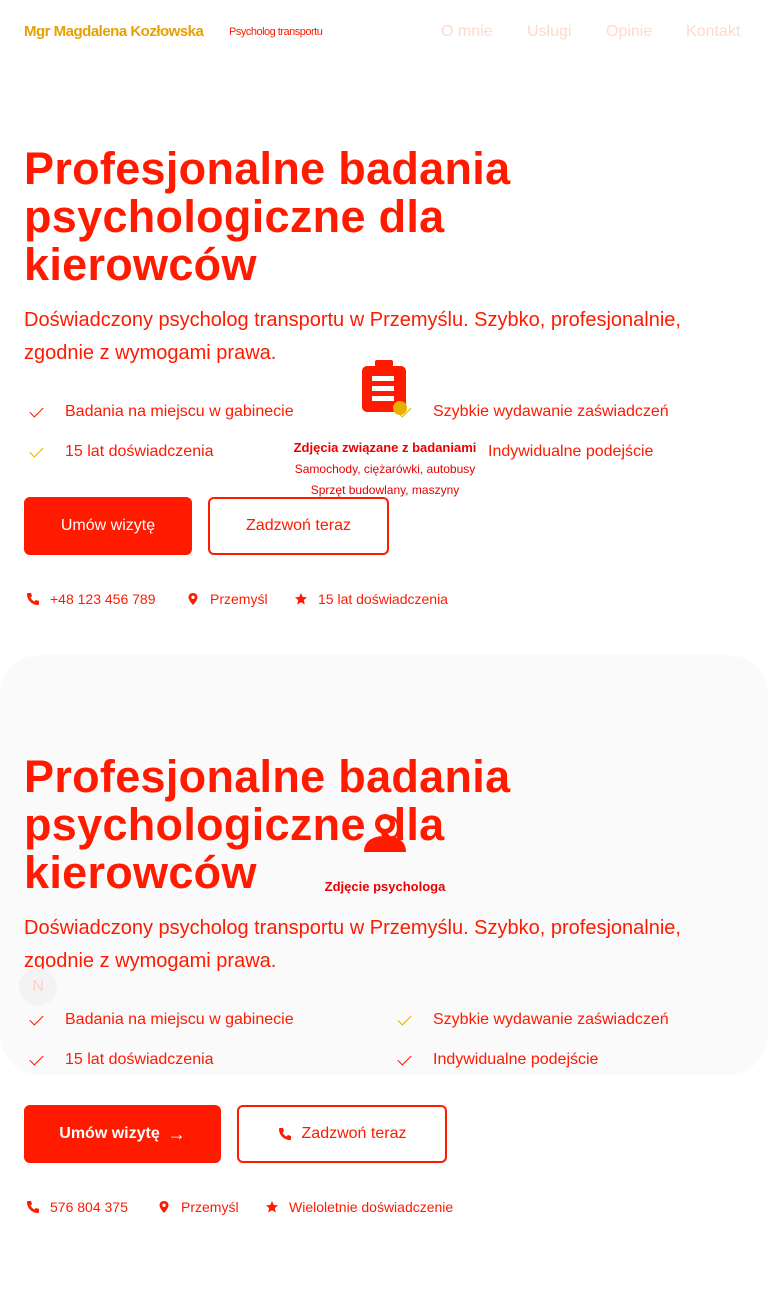 Image resolution: width=768 pixels, height=1297 pixels. I want to click on nav-link-reviews: Opinie, so click(629, 32).